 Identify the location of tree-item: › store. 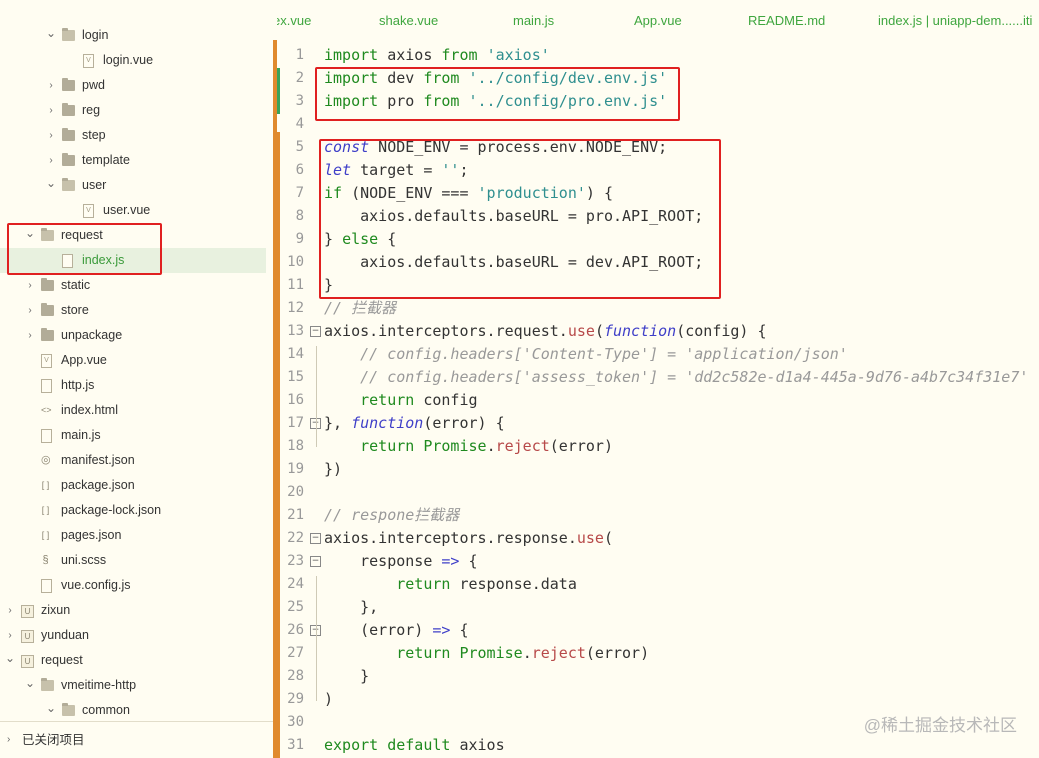
(137, 310).